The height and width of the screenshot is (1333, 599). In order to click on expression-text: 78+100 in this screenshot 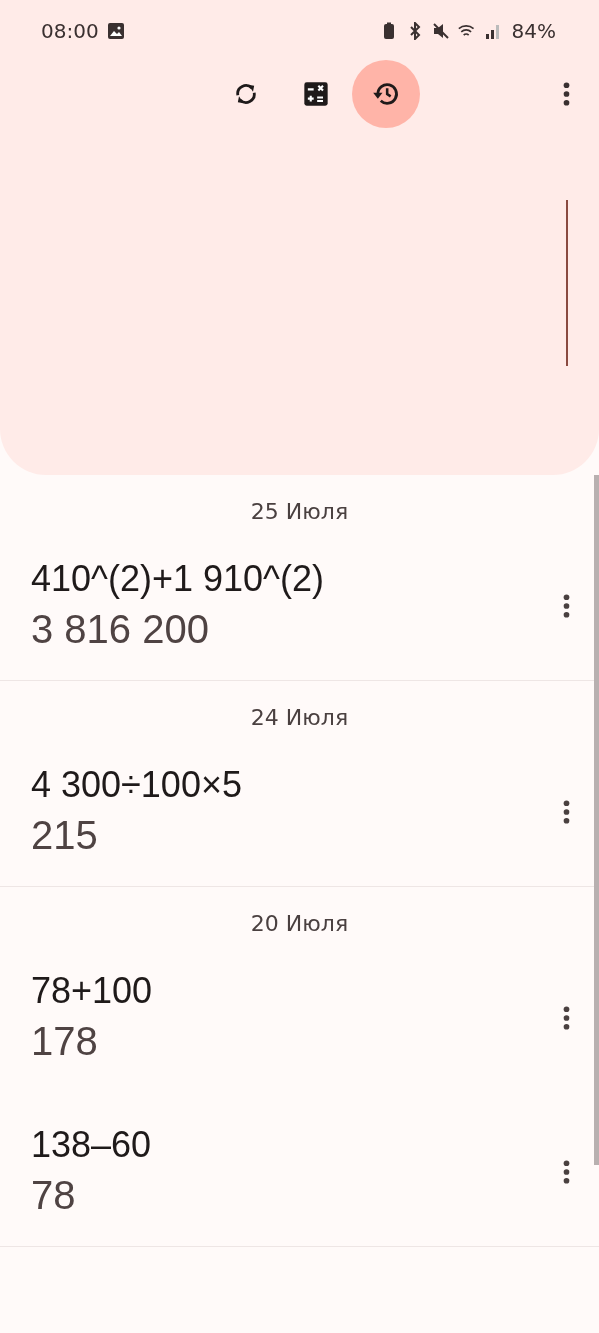, I will do `click(297, 991)`.